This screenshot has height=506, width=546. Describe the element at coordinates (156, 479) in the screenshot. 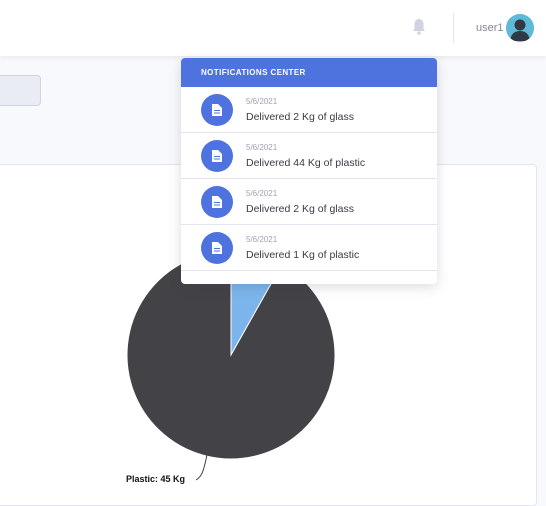

I see `pie-label-plastic: Plastic: 45 Kg` at that location.